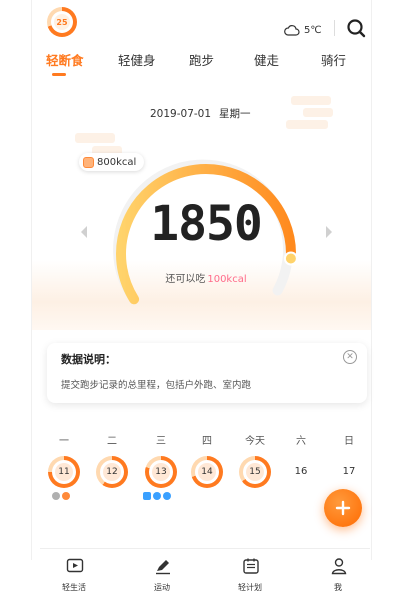  I want to click on week-strip: 一 二 三 四 今天 六 日 11 12 13 14 15 16 17, so click(205, 472).